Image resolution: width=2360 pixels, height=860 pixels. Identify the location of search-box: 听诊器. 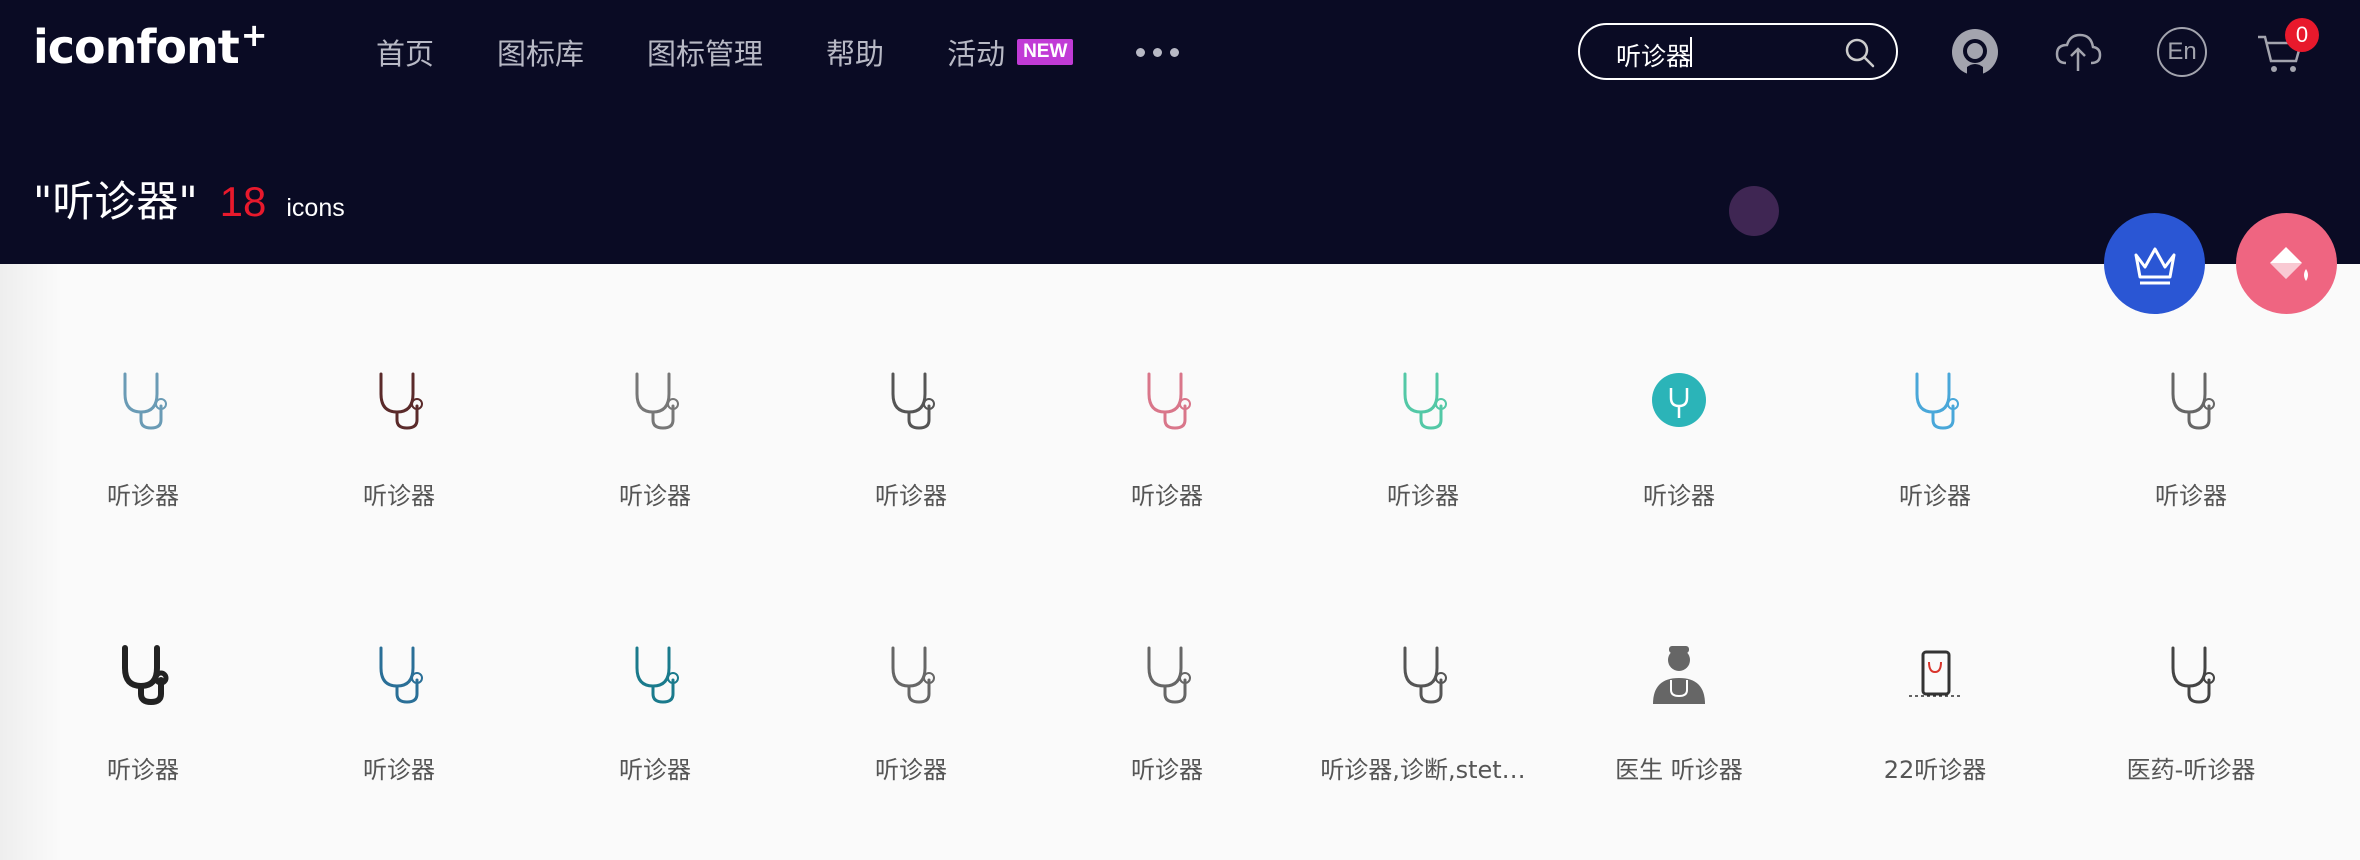
(1738, 51).